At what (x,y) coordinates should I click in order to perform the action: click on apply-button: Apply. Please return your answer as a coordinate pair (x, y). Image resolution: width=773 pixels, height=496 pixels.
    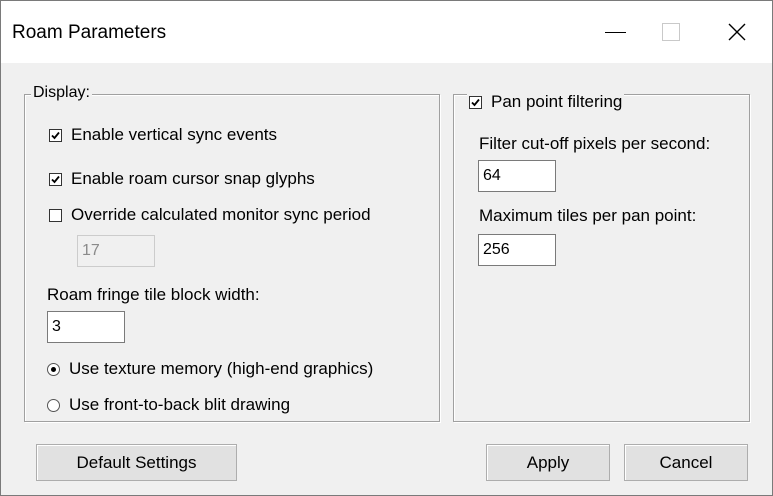
    Looking at the image, I should click on (548, 462).